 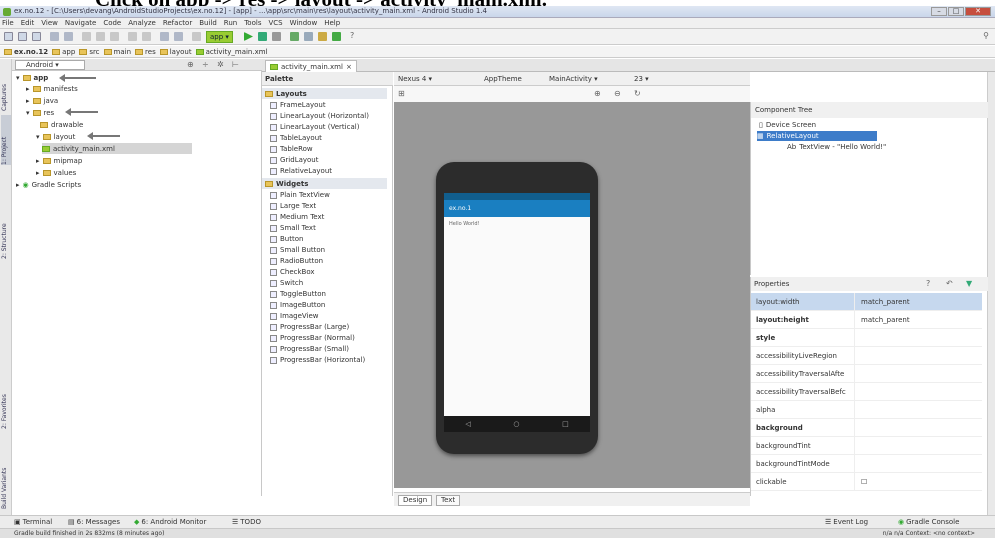 I want to click on layout-width-icon: ⊞, so click(x=401, y=93).